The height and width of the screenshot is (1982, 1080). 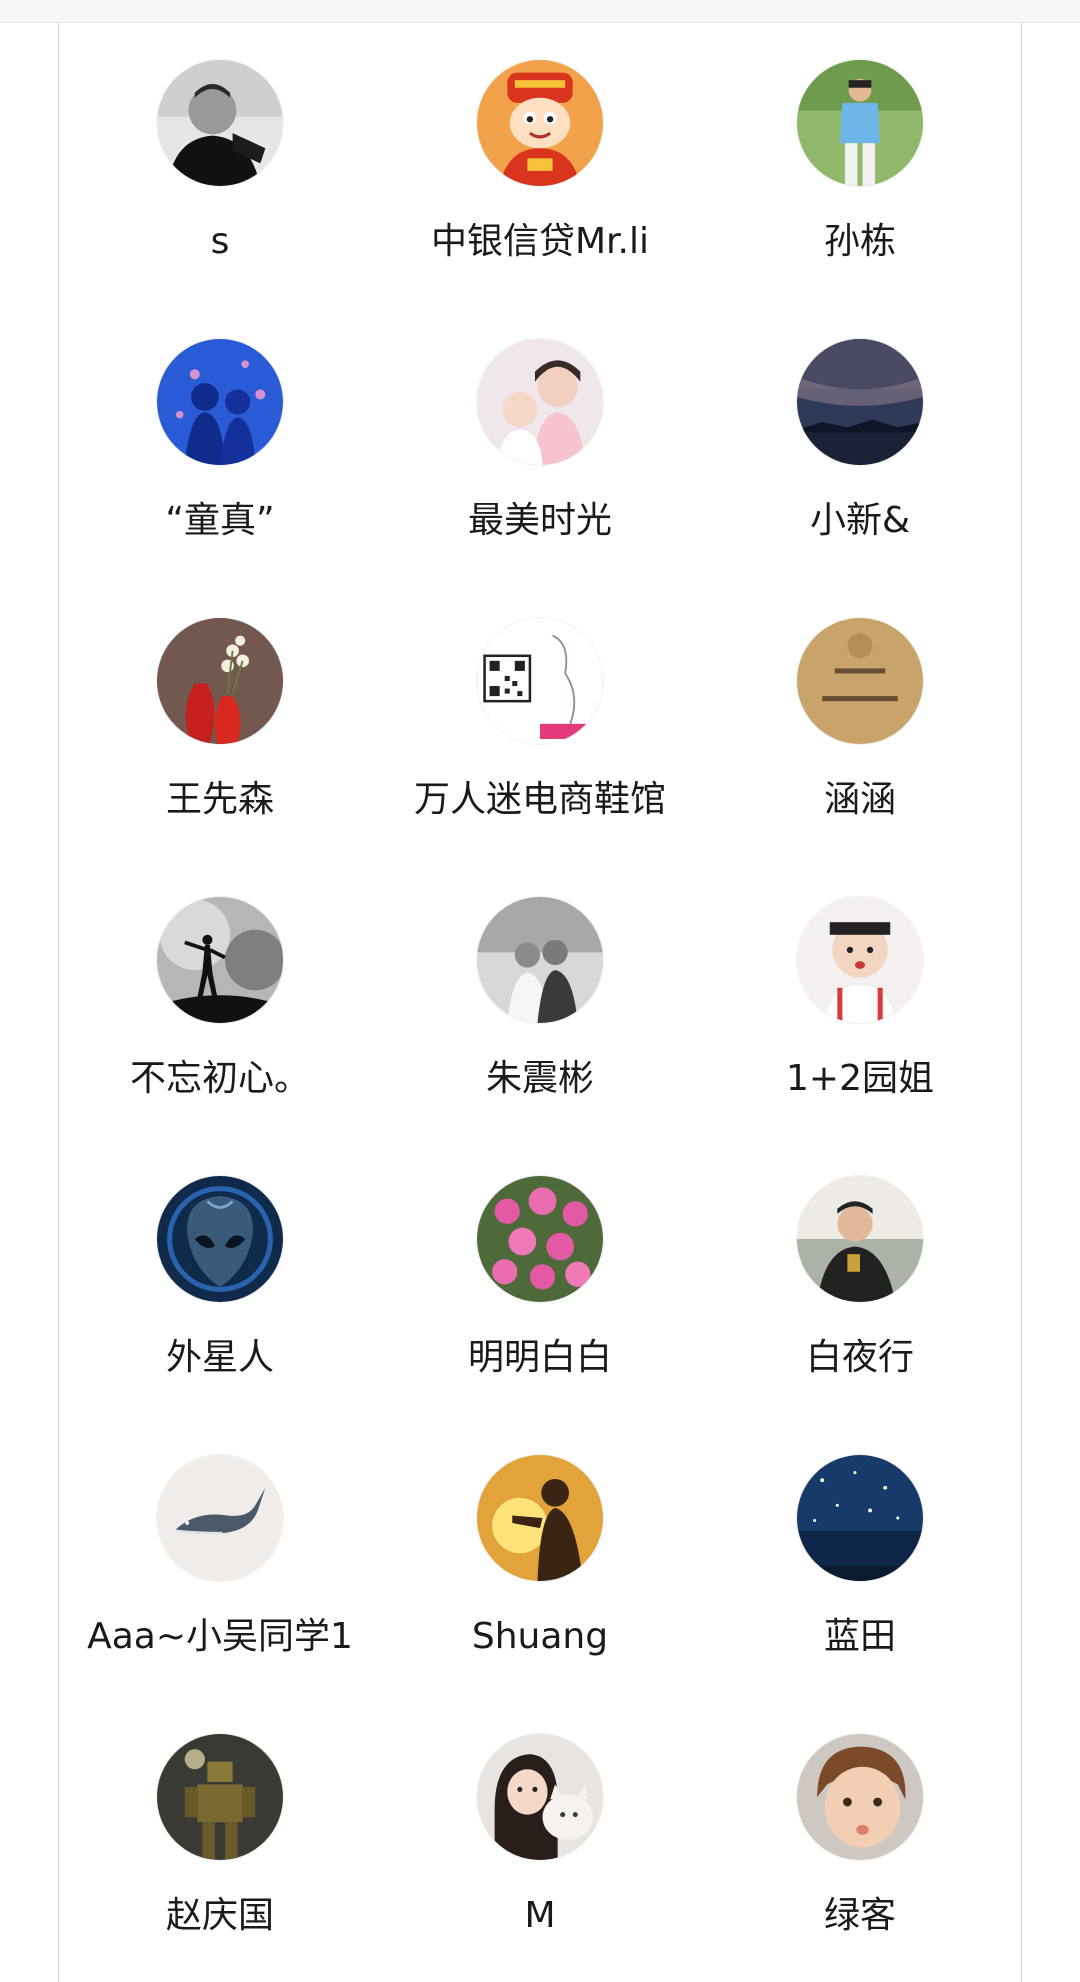 I want to click on member-item: 1+2园姐, so click(x=860, y=998).